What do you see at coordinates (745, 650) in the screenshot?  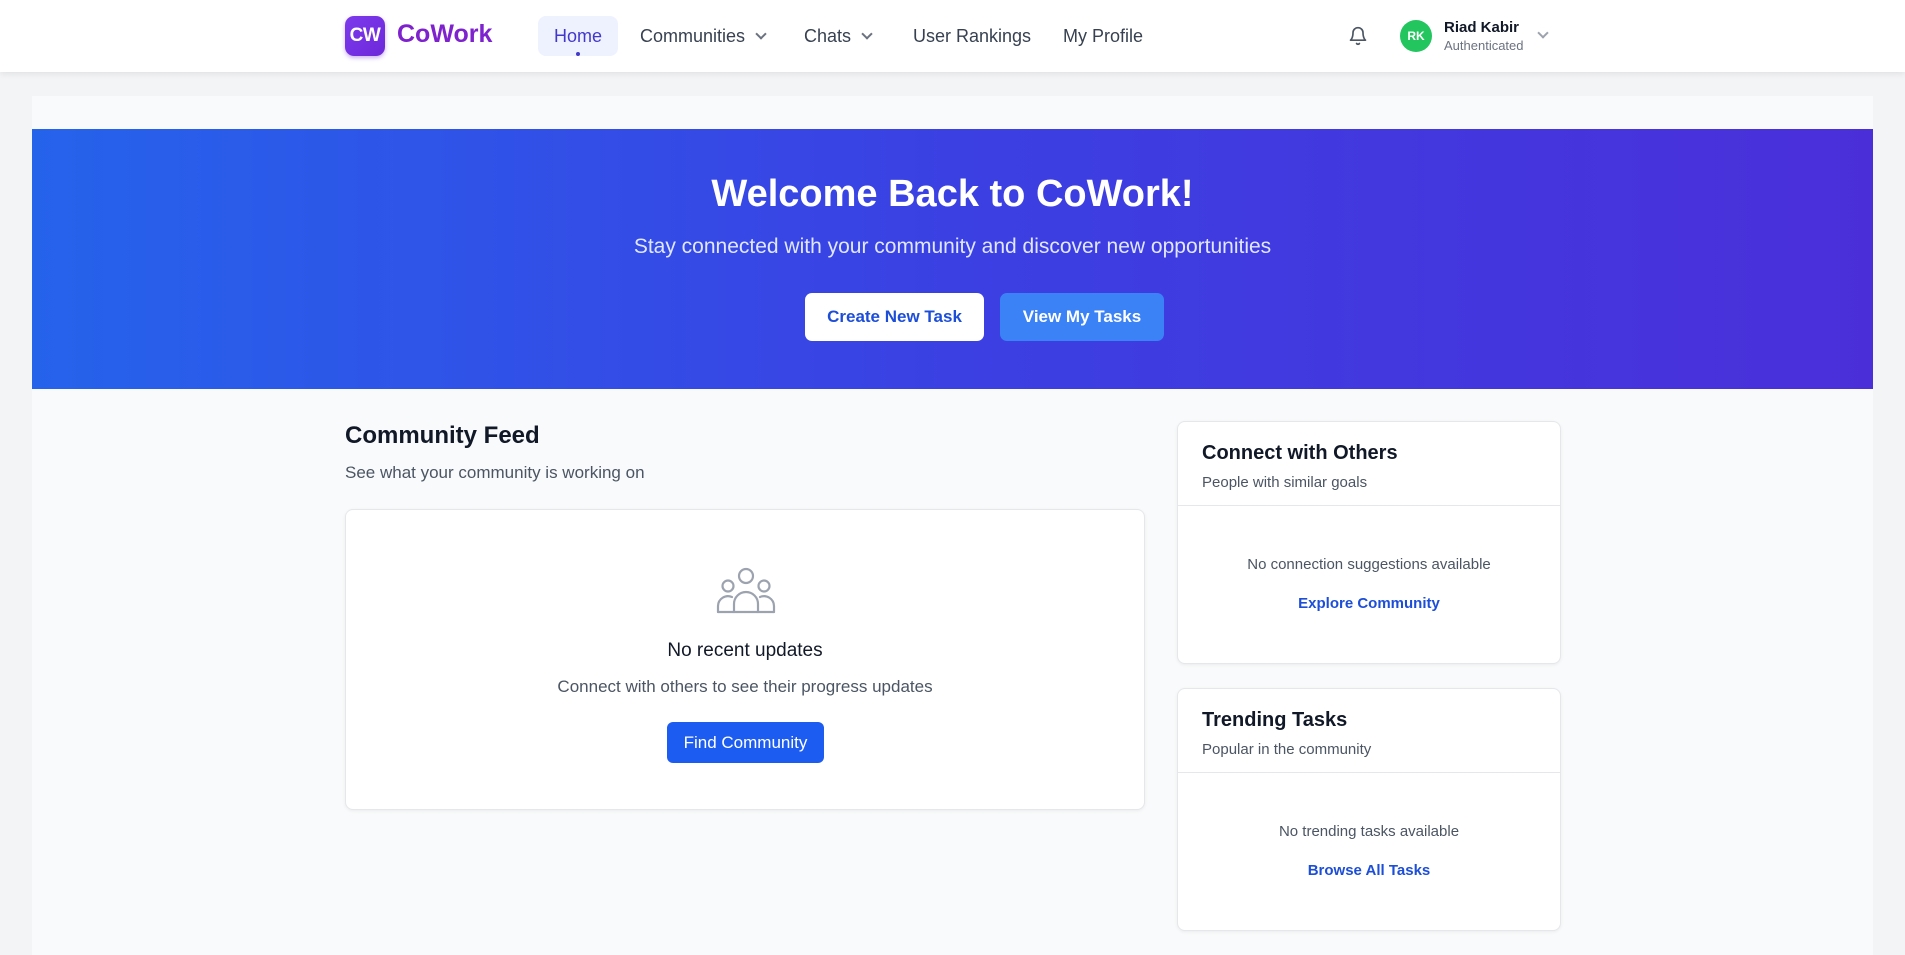 I see `empty-feed-title: No recent updates` at bounding box center [745, 650].